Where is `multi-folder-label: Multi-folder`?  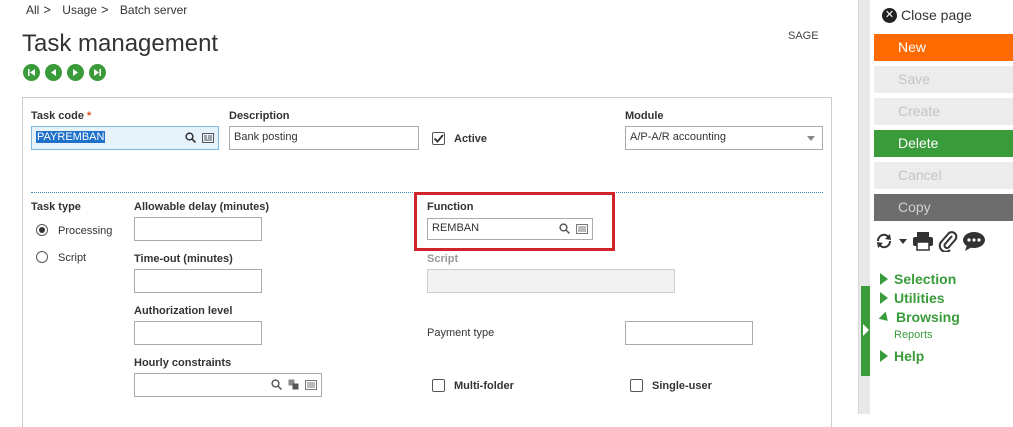
multi-folder-label: Multi-folder is located at coordinates (484, 386).